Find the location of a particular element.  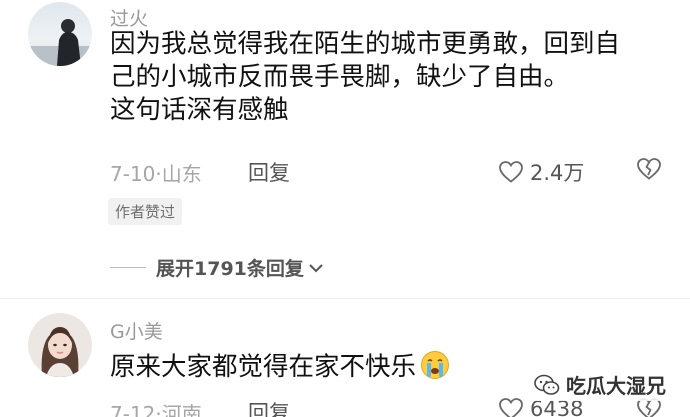

comment-meta: 7-12·河南 is located at coordinates (156, 407).